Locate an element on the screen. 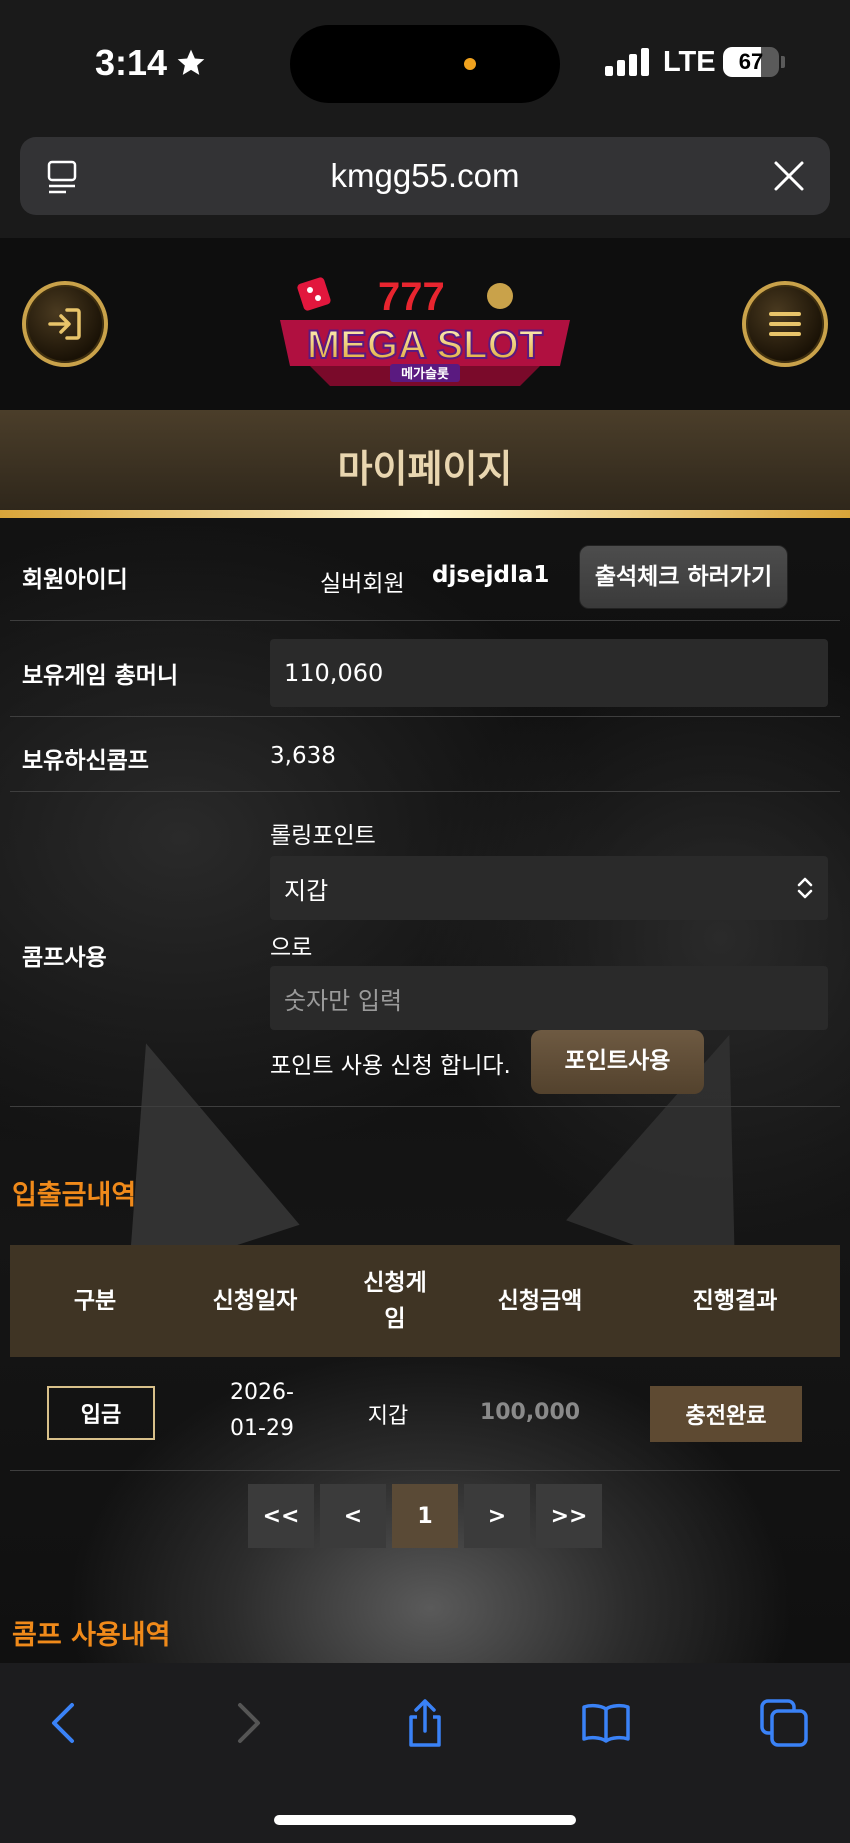  transaction-date: 2026- 01-29 is located at coordinates (262, 1411).